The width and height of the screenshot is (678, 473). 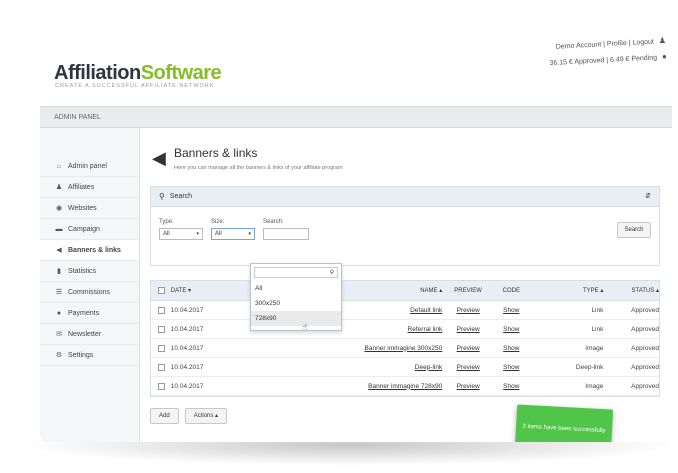 I want to click on success-toast: 2 items have been successfully saved, so click(x=564, y=423).